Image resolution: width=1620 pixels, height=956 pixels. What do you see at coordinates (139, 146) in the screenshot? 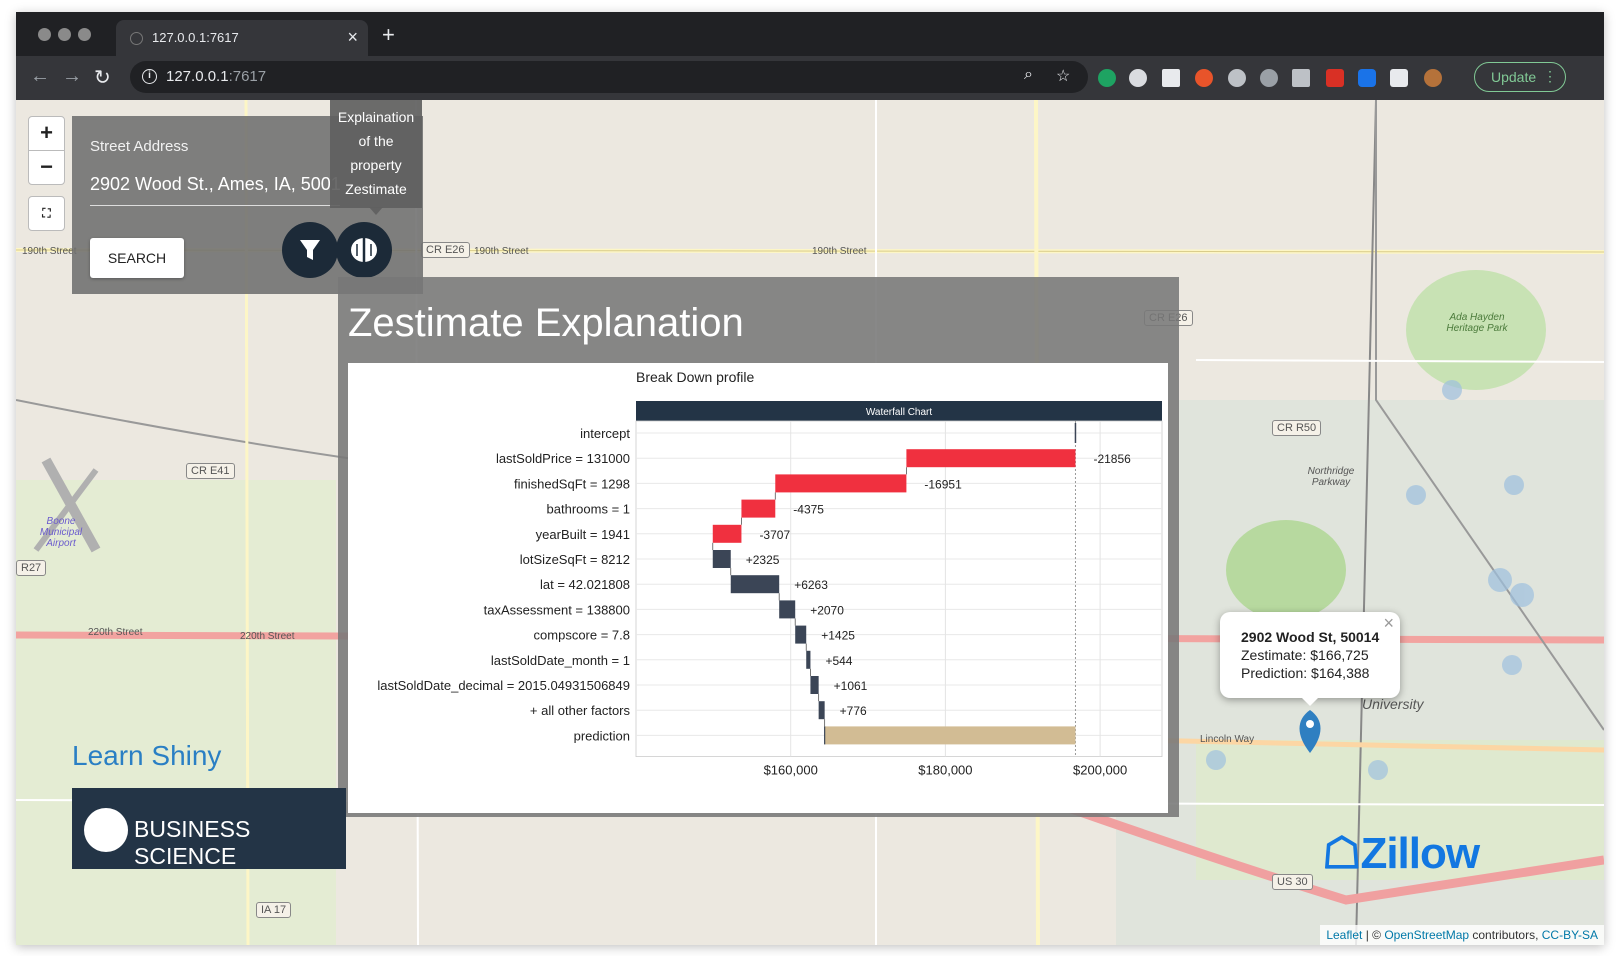
I see `street-address-label: Street Address` at bounding box center [139, 146].